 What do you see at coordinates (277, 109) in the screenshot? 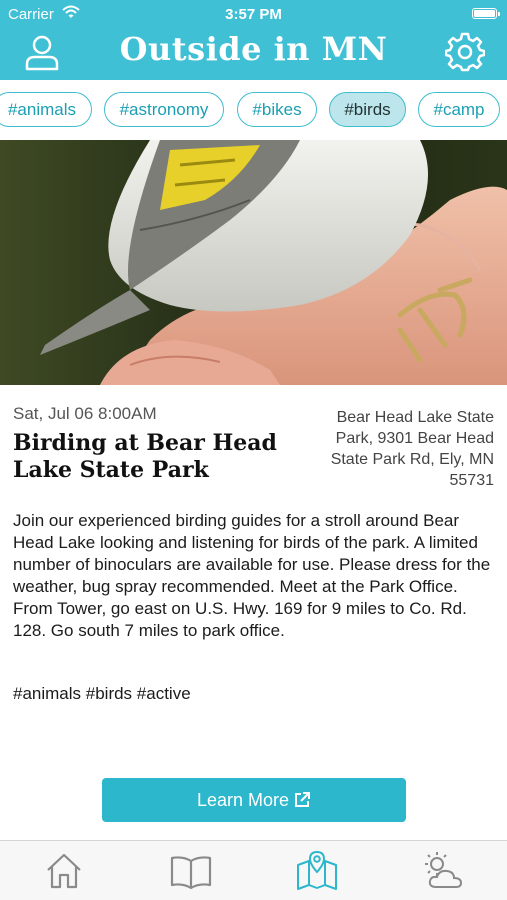
I see `tag-bikes: #bikes` at bounding box center [277, 109].